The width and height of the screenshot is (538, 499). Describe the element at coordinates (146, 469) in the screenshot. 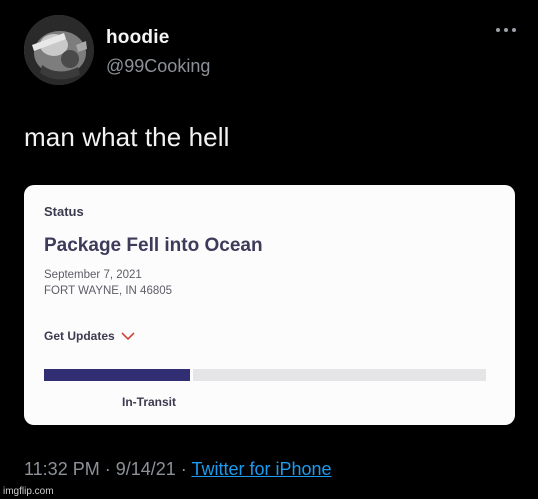

I see `tweet-date: 9/14/21` at that location.